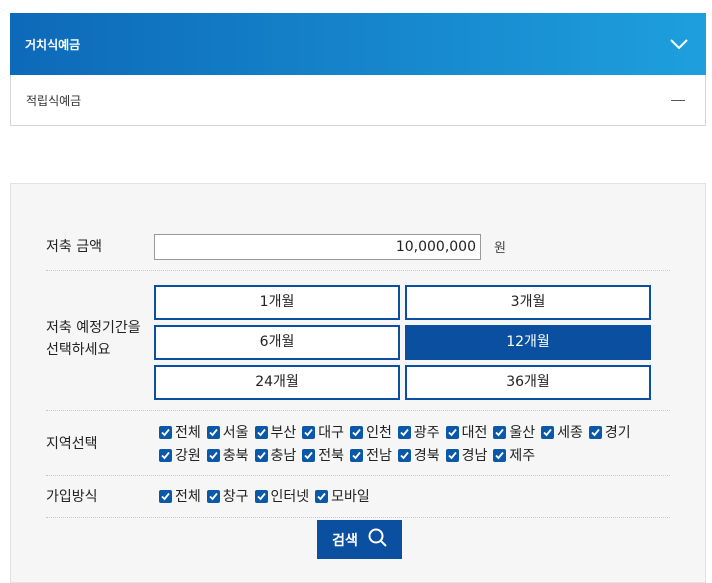 The image size is (712, 583). Describe the element at coordinates (235, 497) in the screenshot. I see `join-method-checkbox-label: 창구` at that location.